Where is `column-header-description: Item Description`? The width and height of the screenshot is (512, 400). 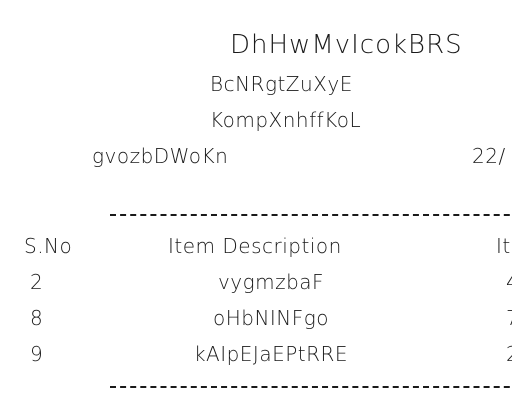
column-header-description: Item Description is located at coordinates (255, 246).